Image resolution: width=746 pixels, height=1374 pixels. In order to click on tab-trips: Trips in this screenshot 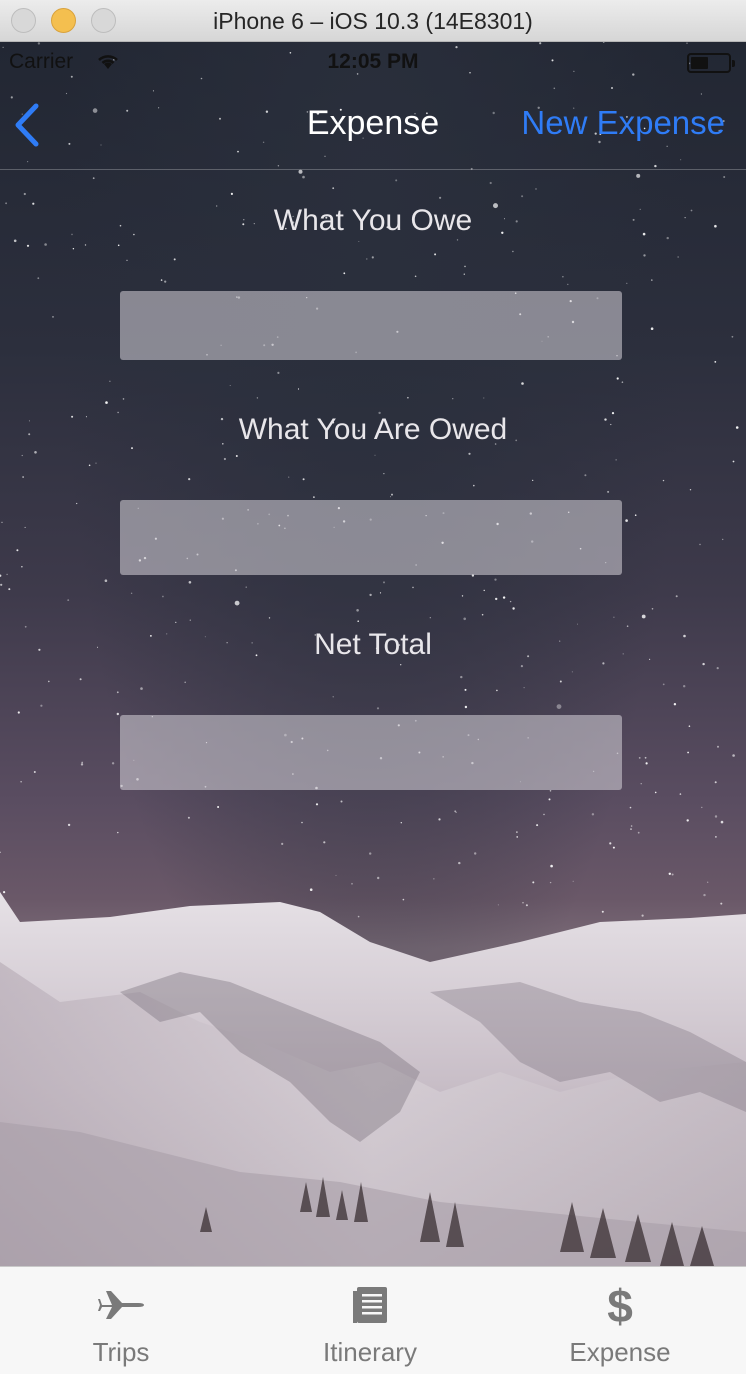, I will do `click(121, 1320)`.